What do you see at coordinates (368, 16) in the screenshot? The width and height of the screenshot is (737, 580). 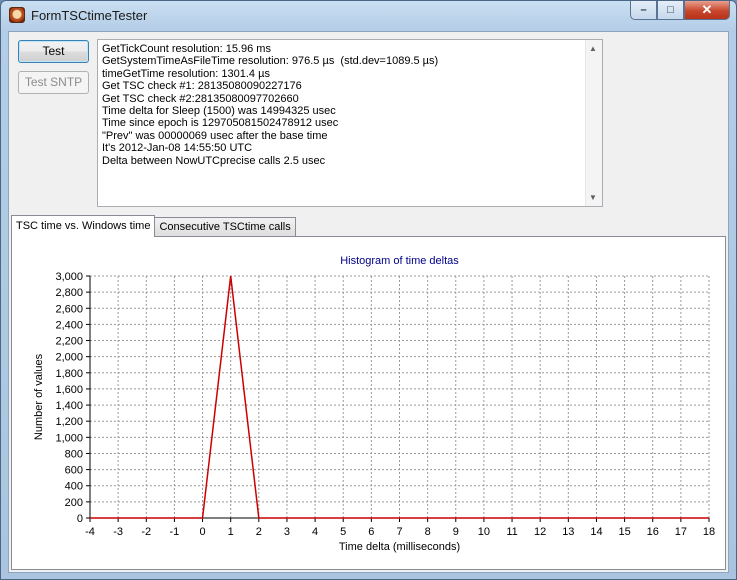 I see `title-bar: FormTSCtimeTester – □ ✕` at bounding box center [368, 16].